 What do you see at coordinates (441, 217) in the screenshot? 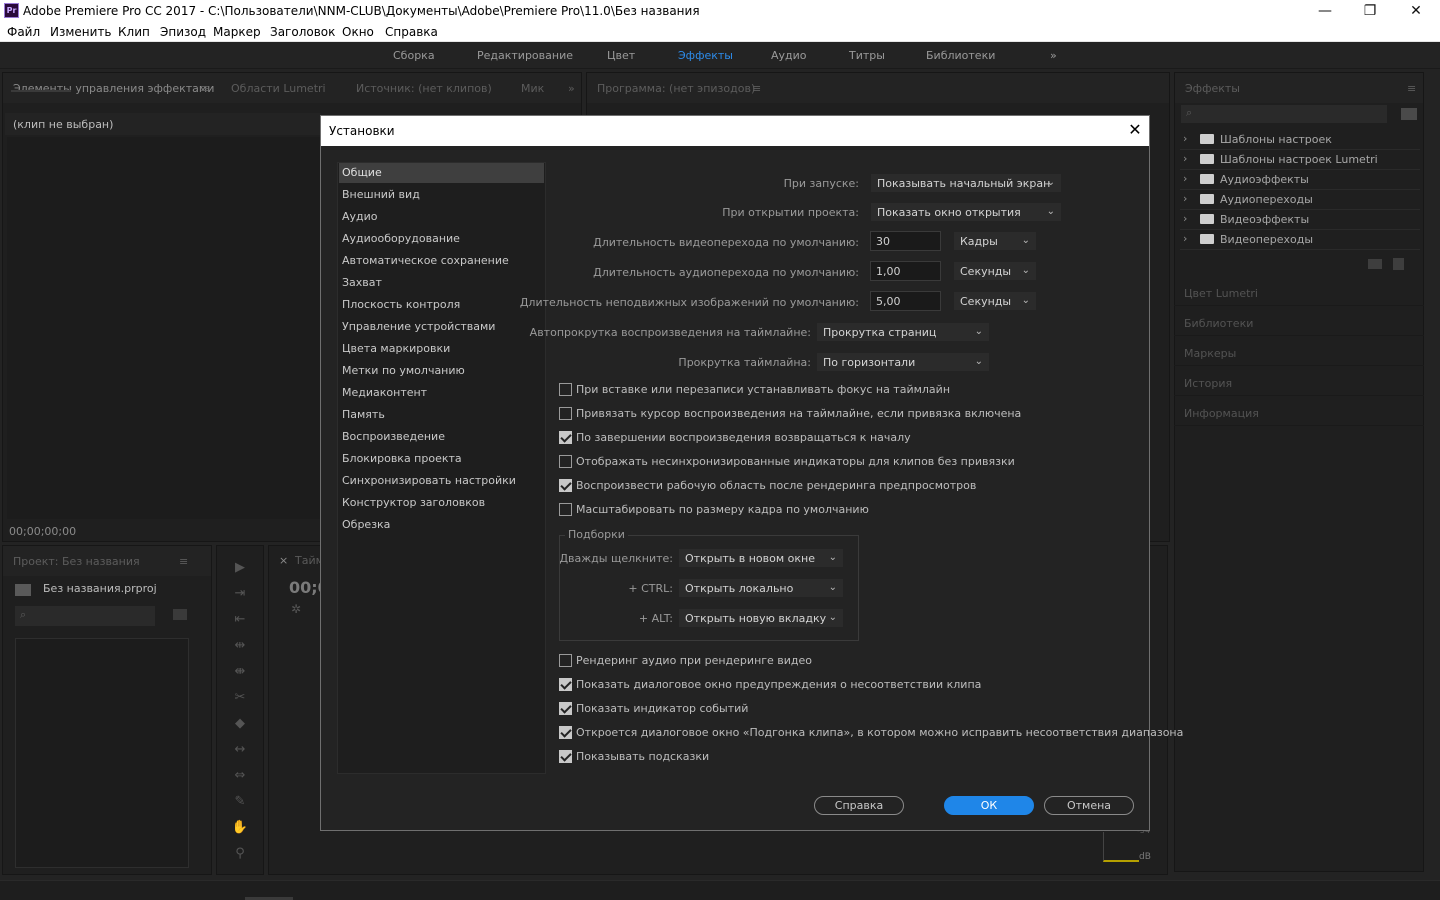
I see `category-audio: Аудио` at bounding box center [441, 217].